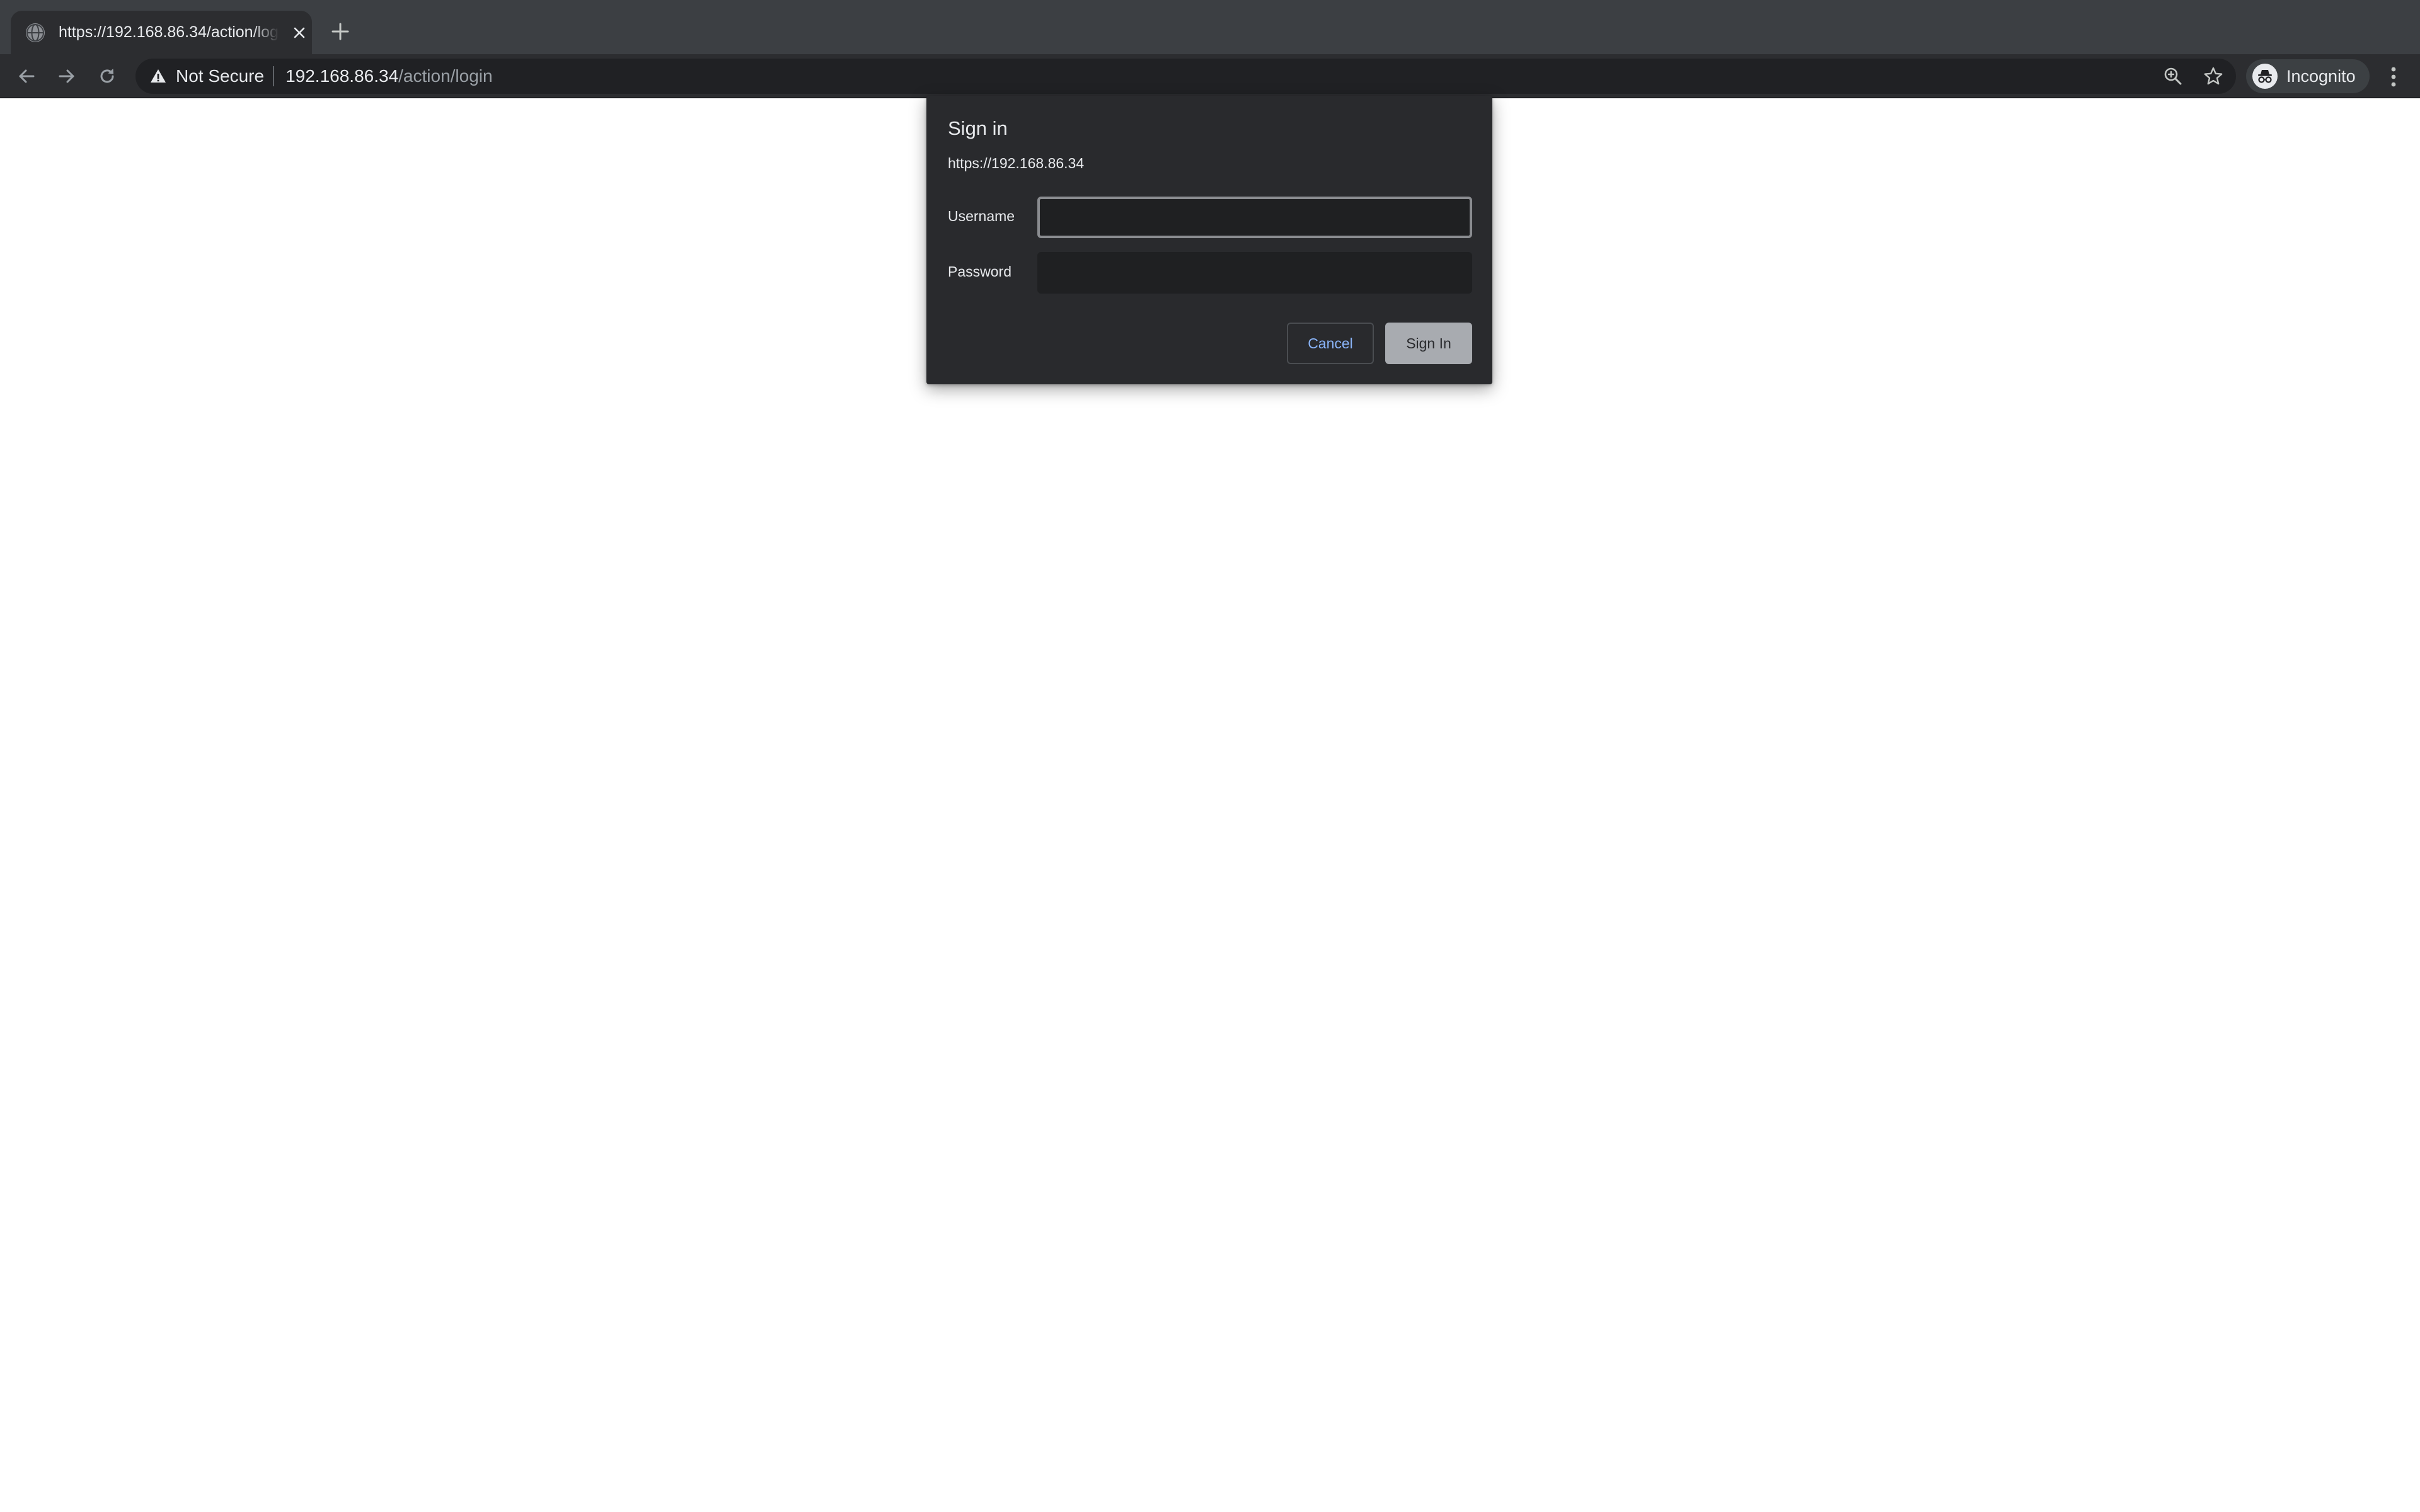 This screenshot has width=2420, height=1512. What do you see at coordinates (2393, 77) in the screenshot?
I see `kebab-menu-icon` at bounding box center [2393, 77].